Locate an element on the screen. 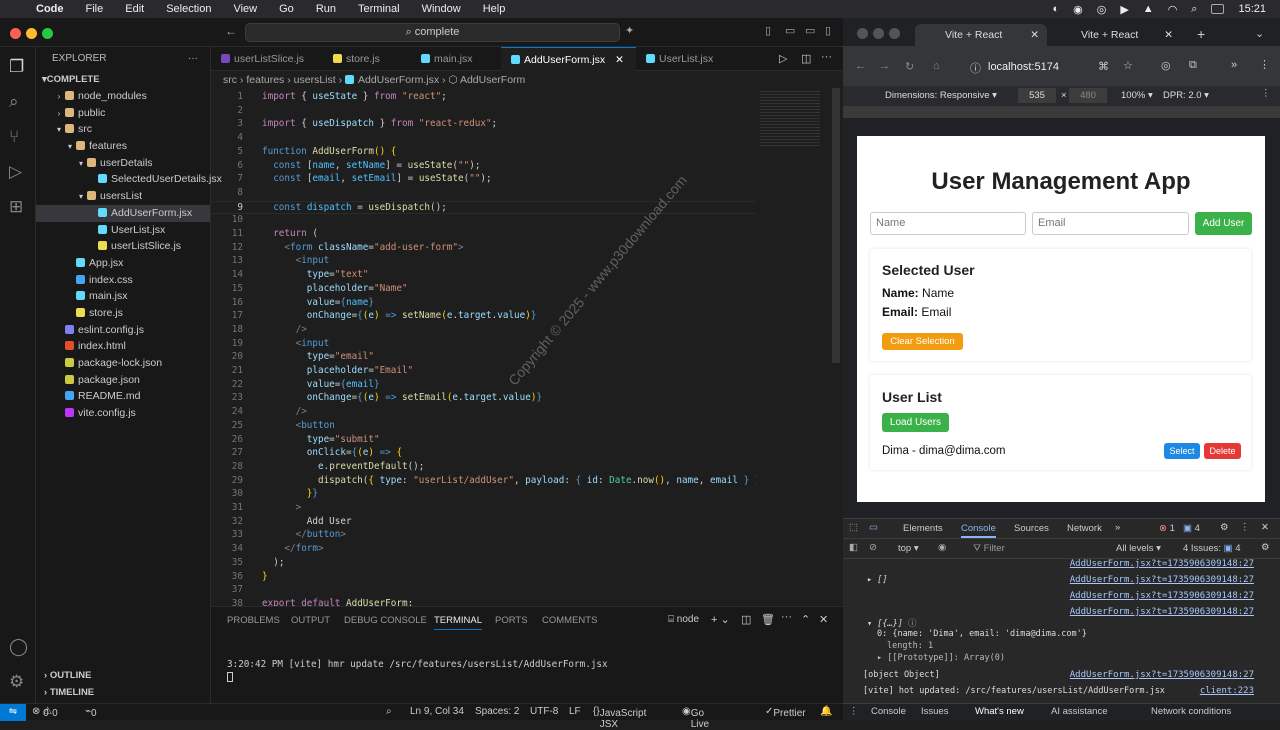 Image resolution: width=1280 pixels, height=730 pixels. devtools-tab-network: Network is located at coordinates (1084, 528).